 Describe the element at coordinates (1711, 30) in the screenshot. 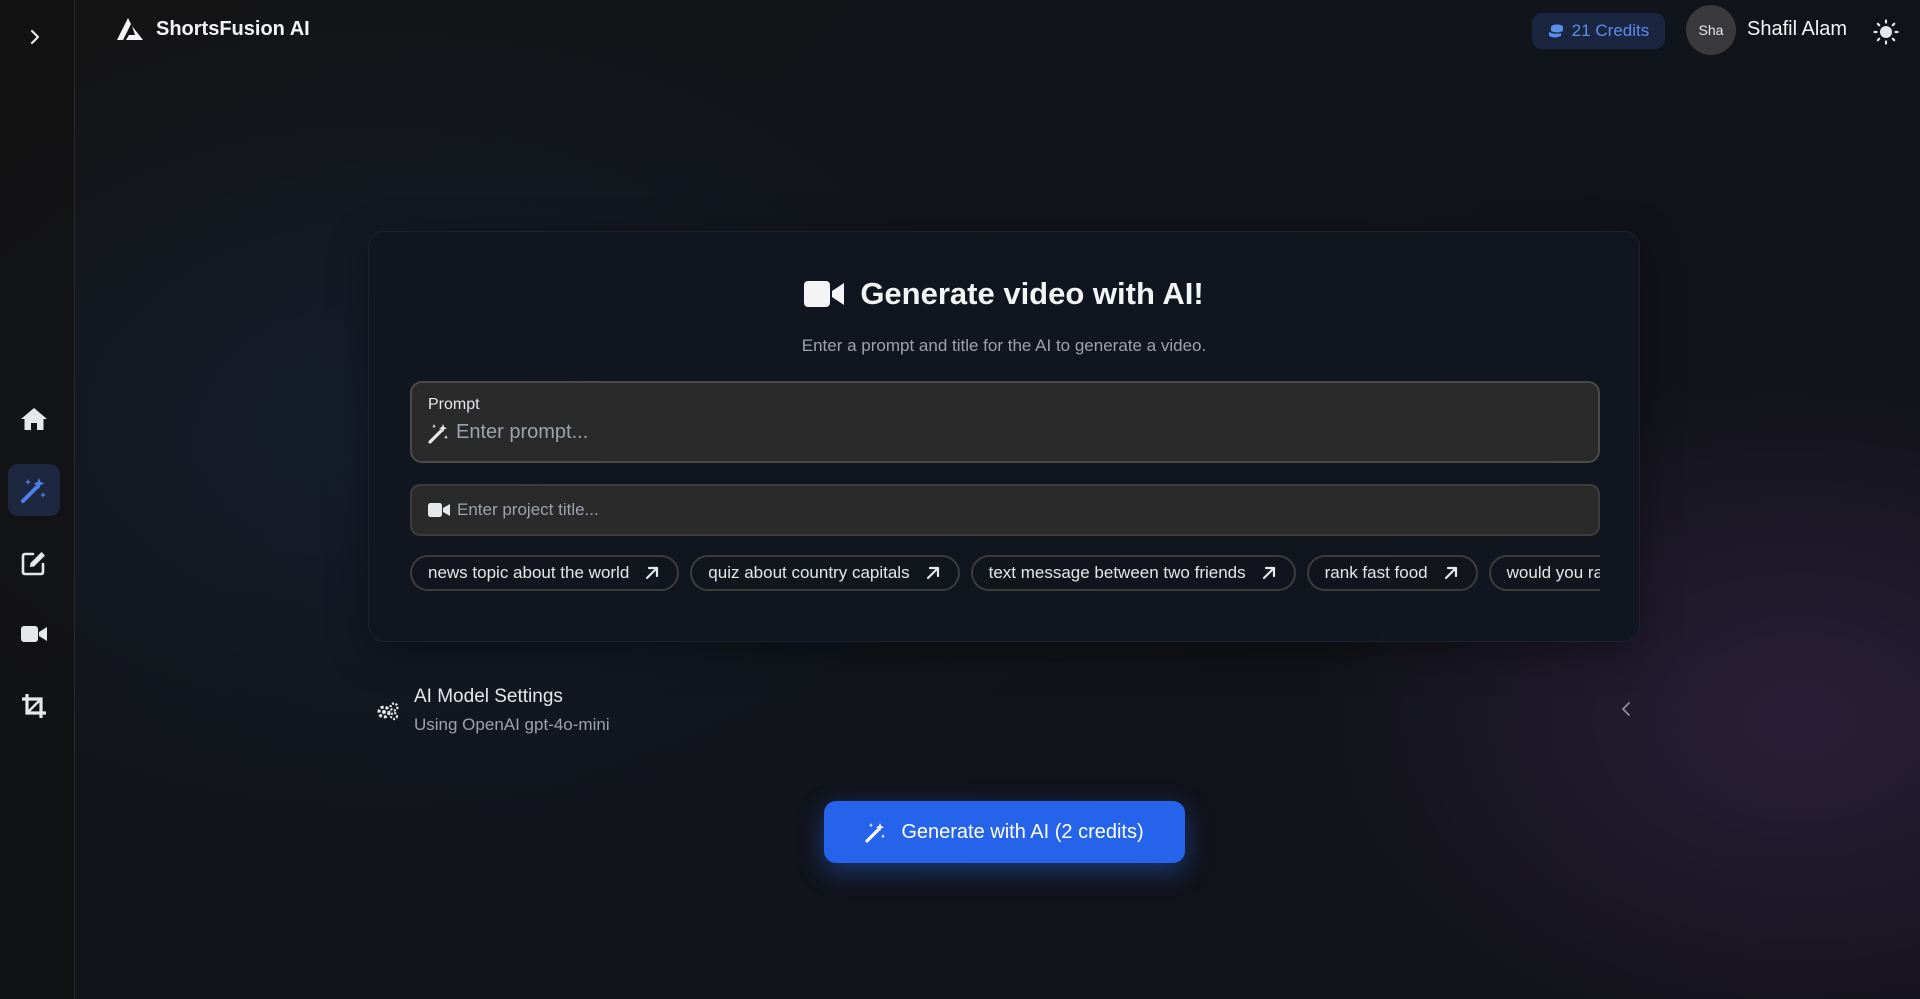

I see `avatar: Sha` at that location.